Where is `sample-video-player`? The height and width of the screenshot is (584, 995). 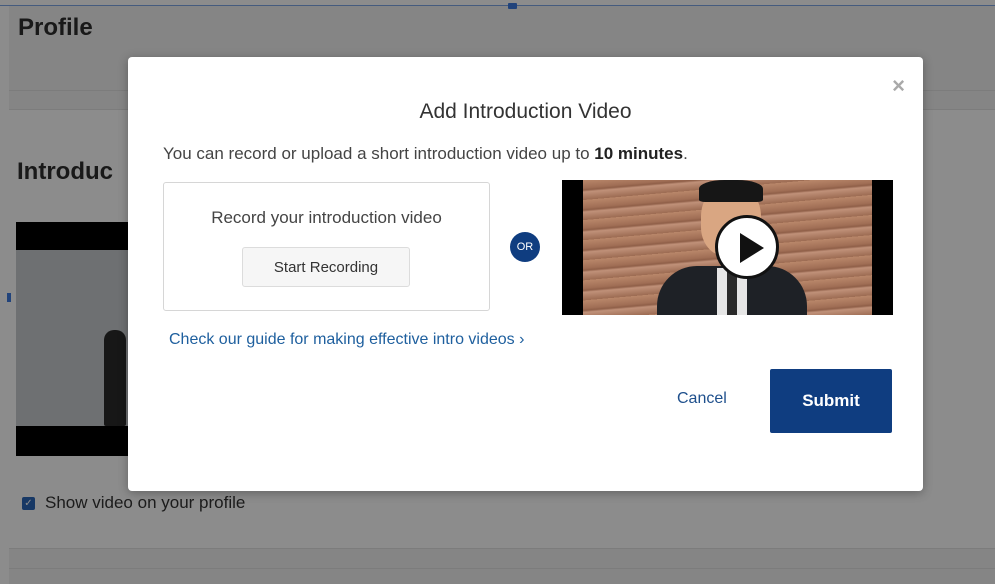 sample-video-player is located at coordinates (727, 247).